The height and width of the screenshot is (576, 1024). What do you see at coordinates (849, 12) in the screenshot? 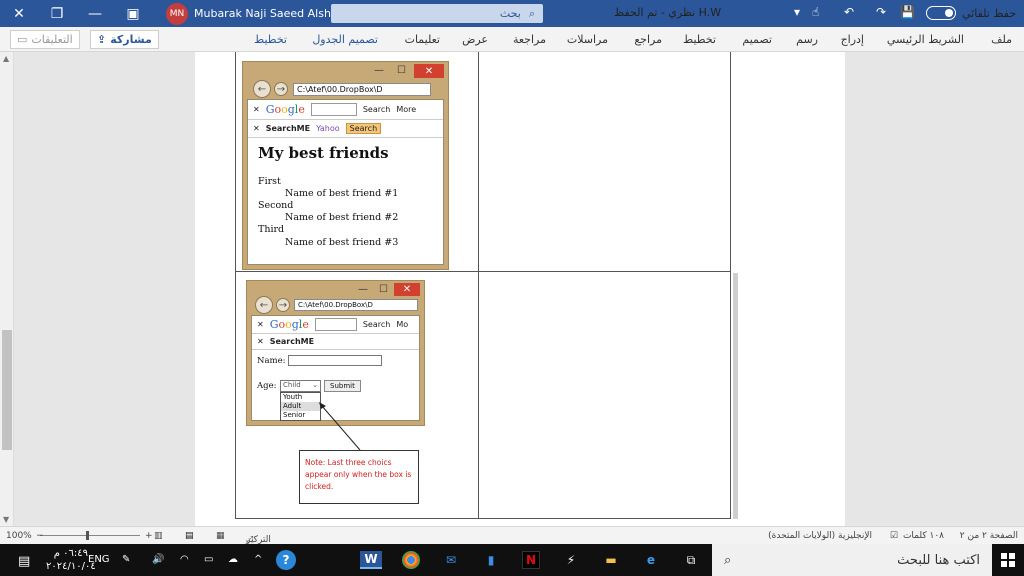
I see `undo-icon: ↶` at bounding box center [849, 12].